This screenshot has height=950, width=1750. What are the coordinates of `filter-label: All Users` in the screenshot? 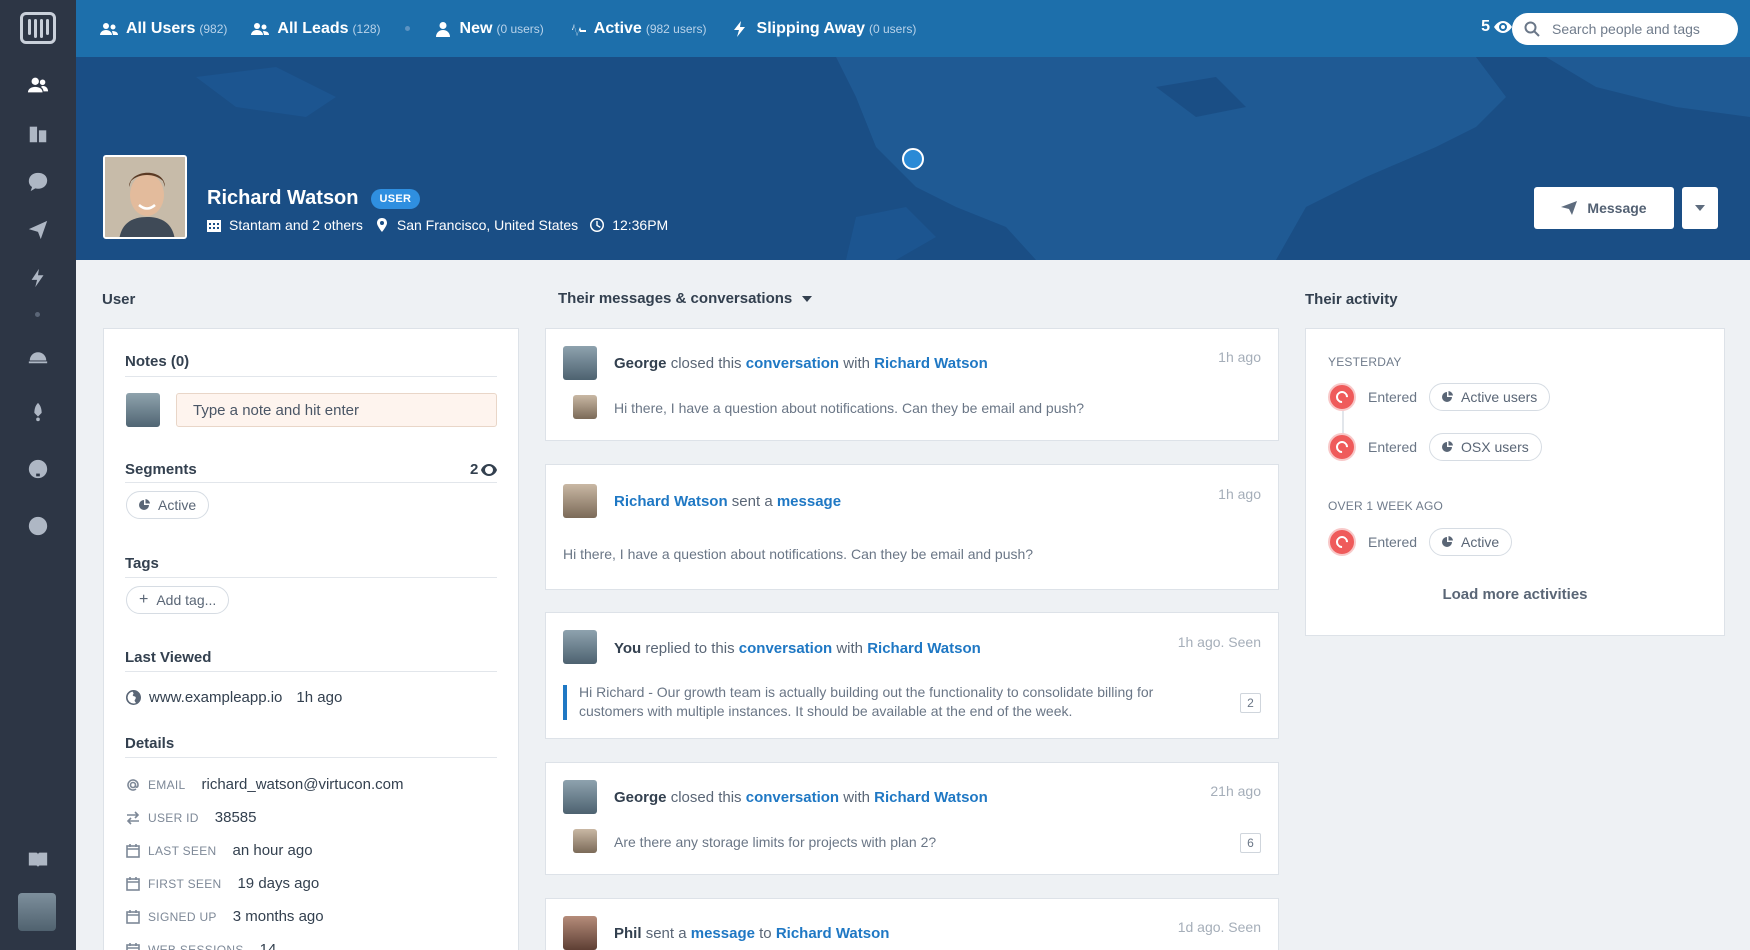 It's located at (161, 28).